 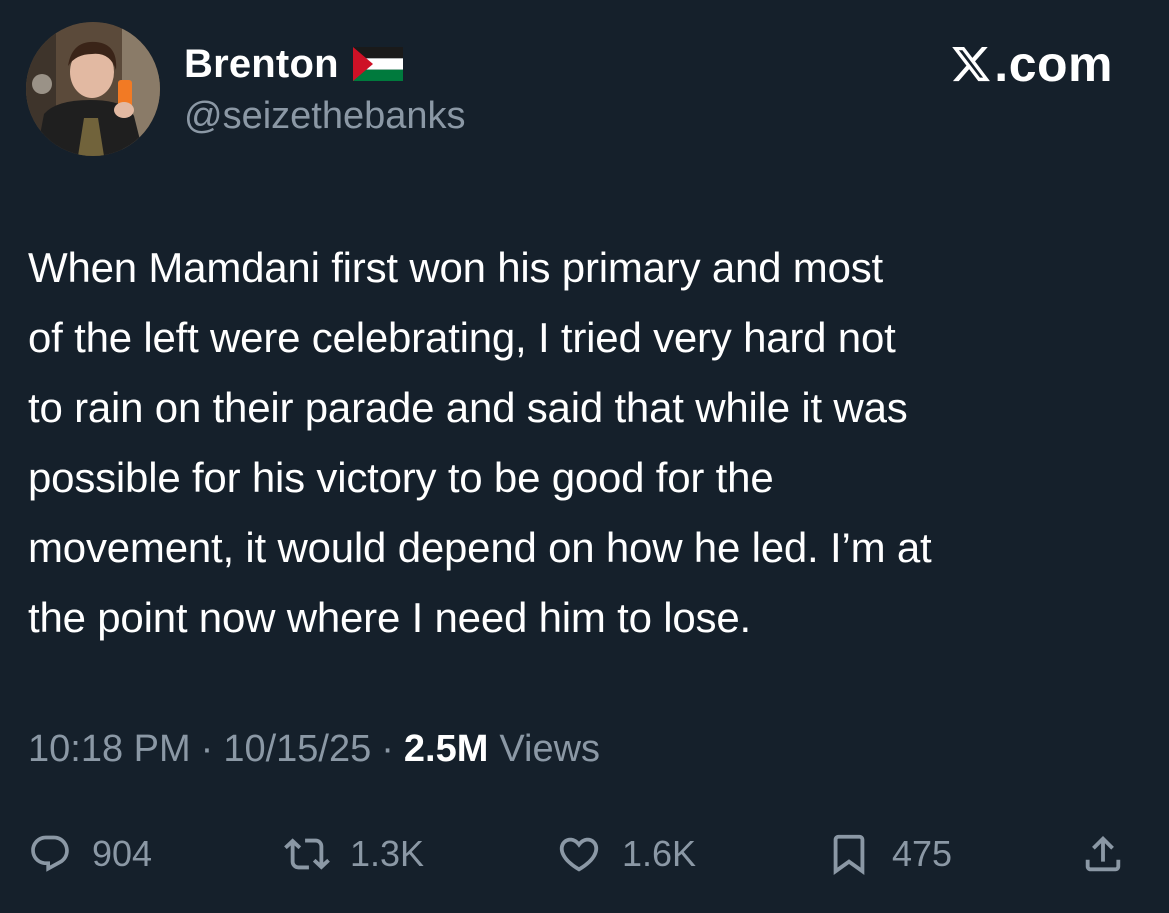 What do you see at coordinates (90, 854) in the screenshot?
I see `reply-button: 904` at bounding box center [90, 854].